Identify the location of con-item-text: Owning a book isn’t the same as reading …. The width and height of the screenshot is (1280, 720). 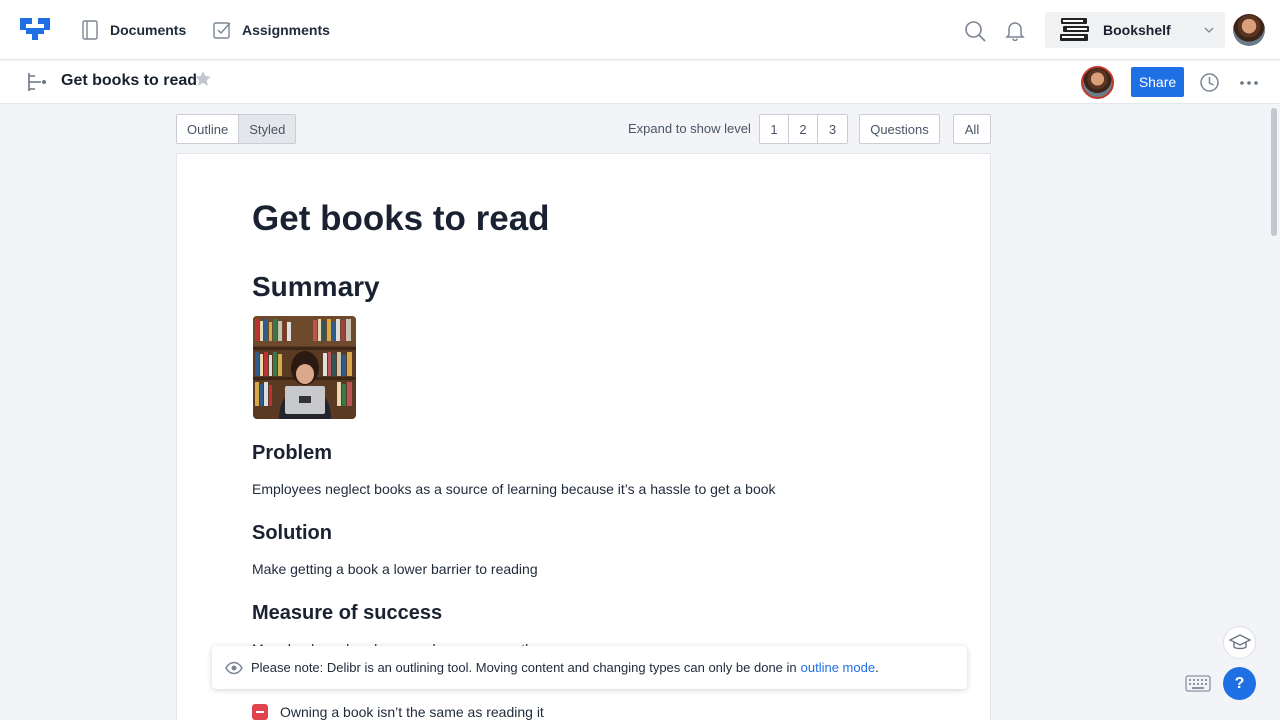
(412, 712).